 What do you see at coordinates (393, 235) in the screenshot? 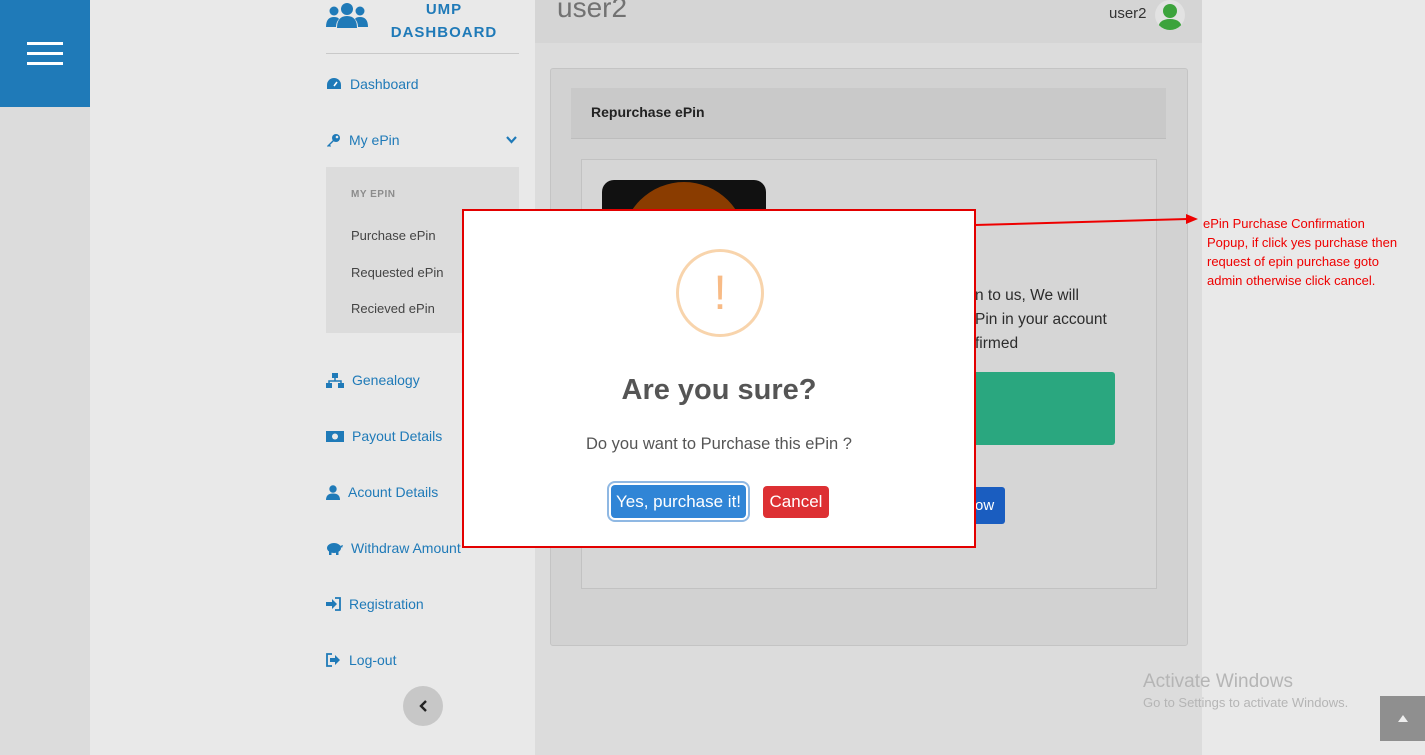
I see `submenu-item-purchase-epin: Purchase ePin` at bounding box center [393, 235].